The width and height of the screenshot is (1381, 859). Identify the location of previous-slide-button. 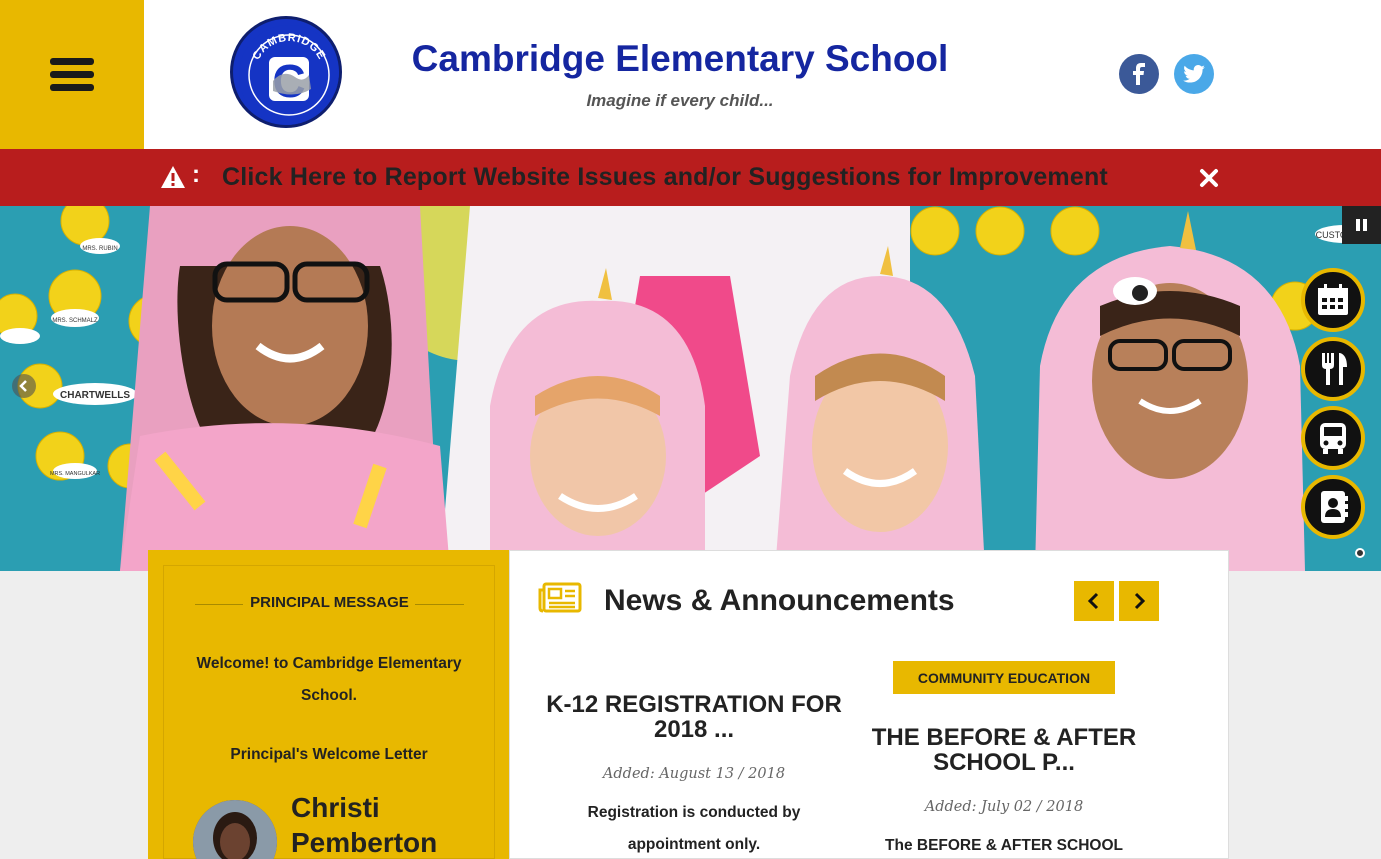
(24, 386).